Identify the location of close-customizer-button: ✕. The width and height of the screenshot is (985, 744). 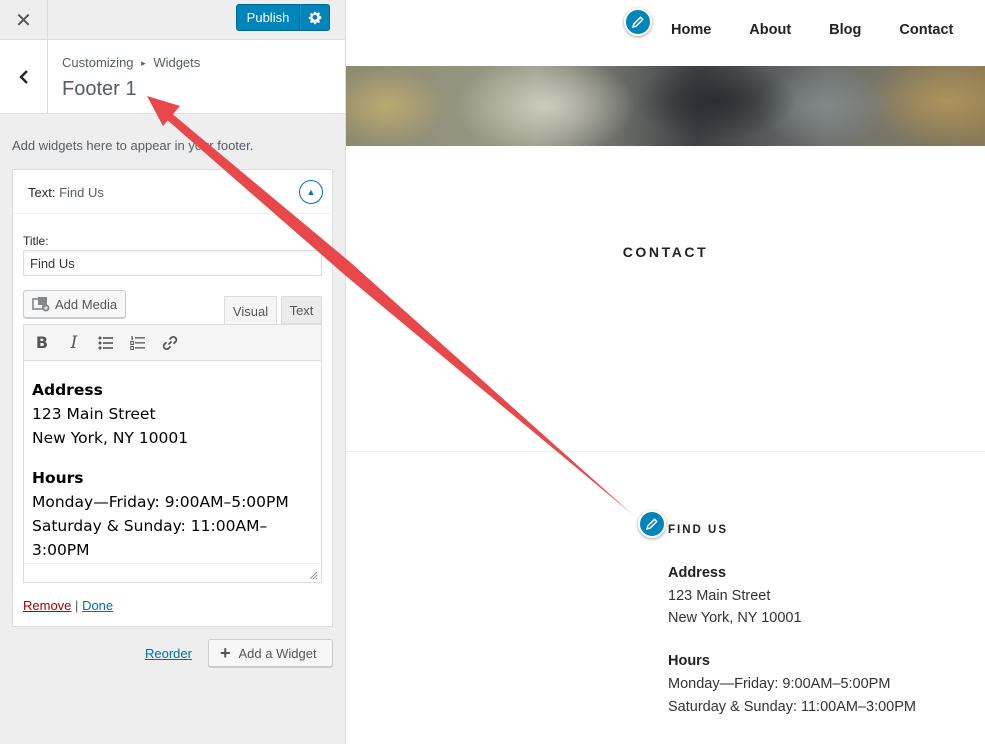
(24, 20).